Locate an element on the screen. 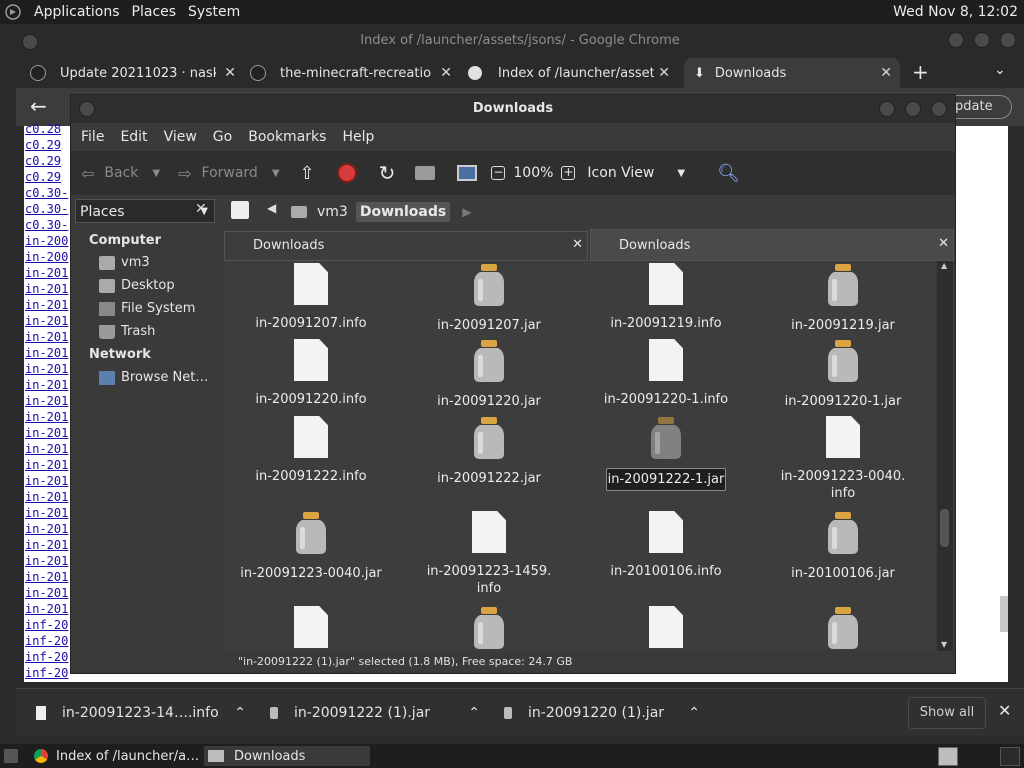 This screenshot has width=1024, height=768. jar-file-item: in-20091222-1.jar is located at coordinates (666, 453).